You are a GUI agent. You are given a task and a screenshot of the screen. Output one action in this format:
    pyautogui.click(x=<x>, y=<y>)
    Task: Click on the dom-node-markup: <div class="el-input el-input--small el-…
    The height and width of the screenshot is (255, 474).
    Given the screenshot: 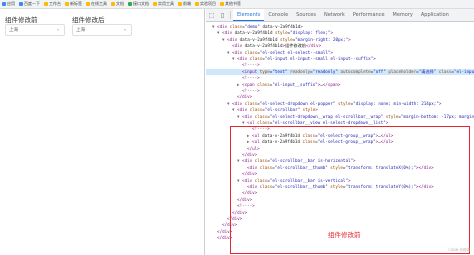 What is the action you would take?
    pyautogui.click(x=306, y=58)
    